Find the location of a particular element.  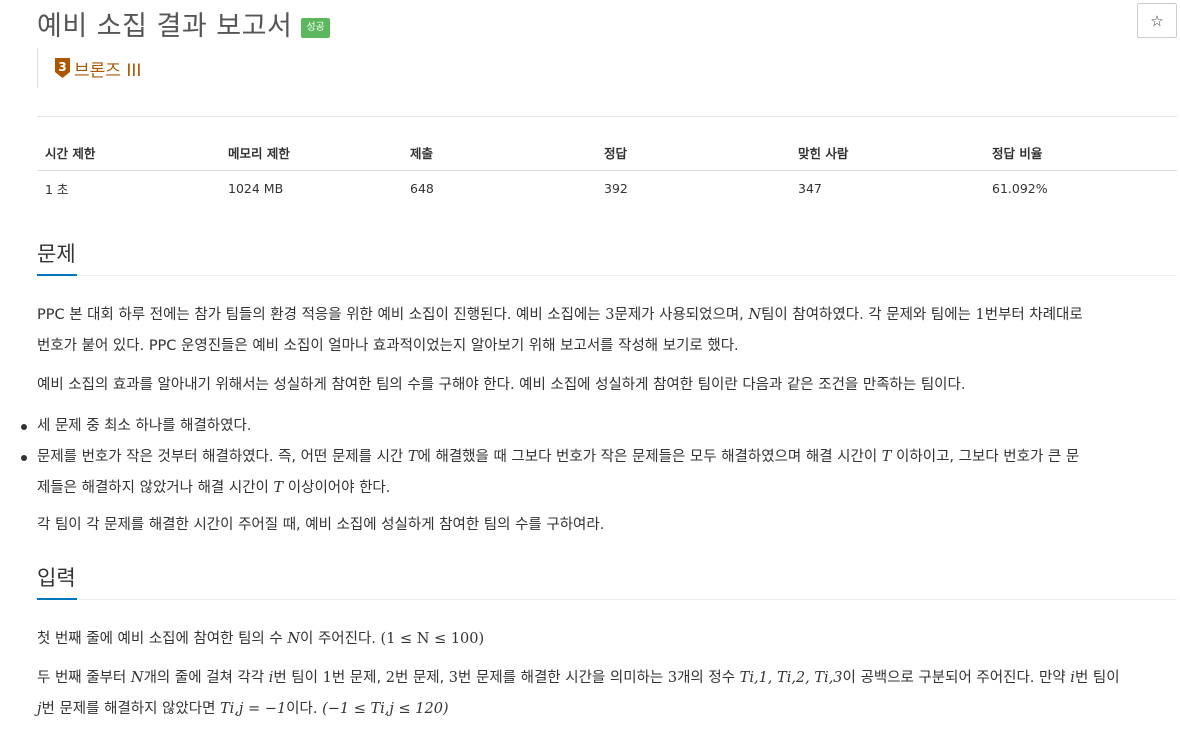

bronze-tier-icon: 3 is located at coordinates (62, 68).